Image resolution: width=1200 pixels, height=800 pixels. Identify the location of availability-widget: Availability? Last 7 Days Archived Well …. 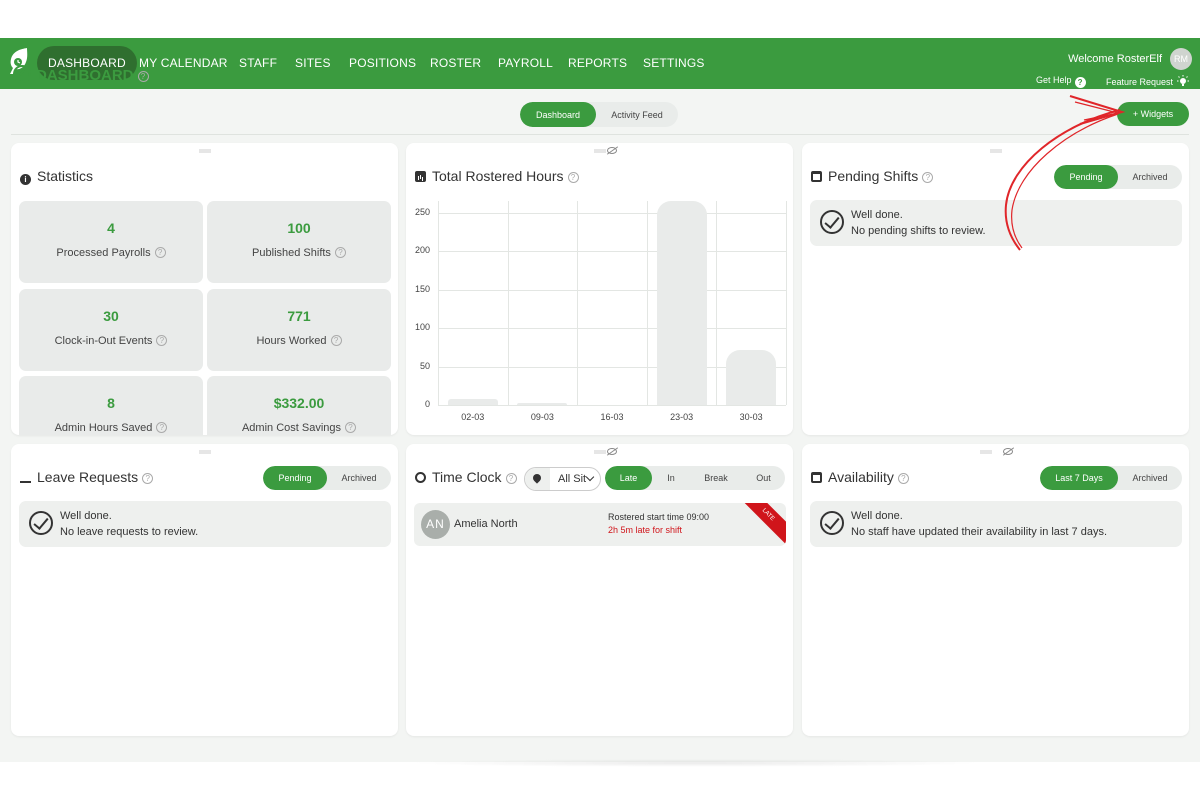
(995, 590).